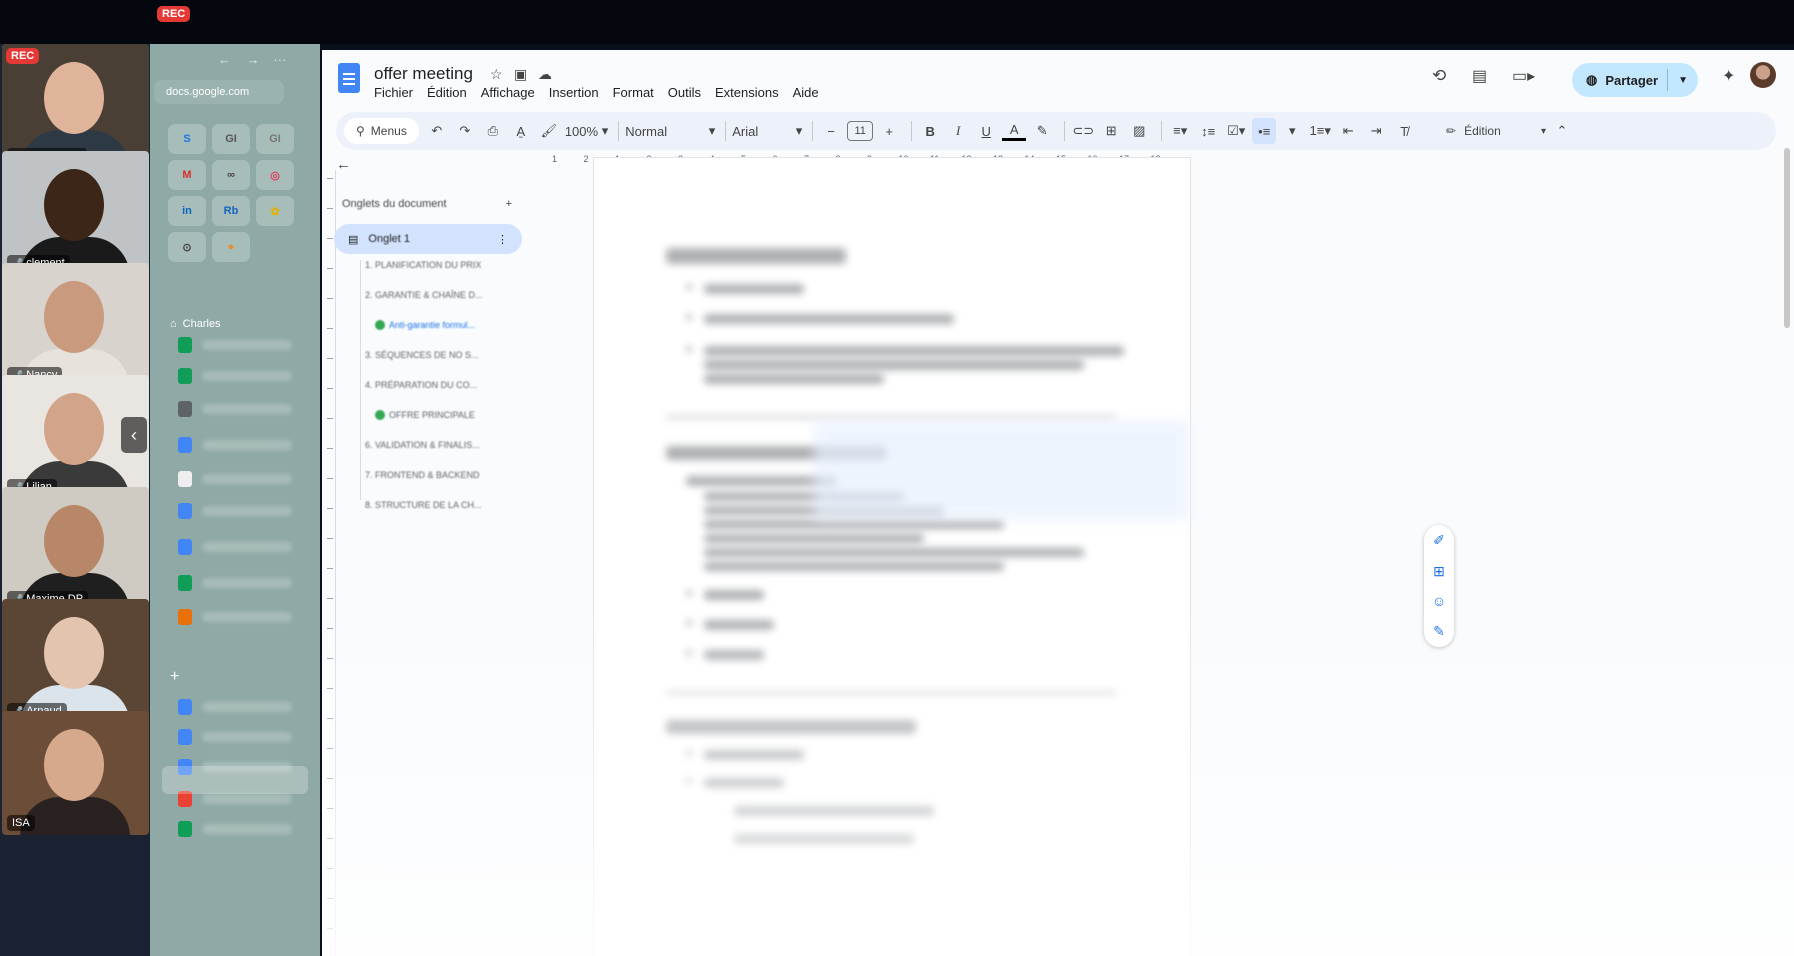 This screenshot has width=1794, height=956. Describe the element at coordinates (275, 211) in the screenshot. I see `extension-button: ✿` at that location.